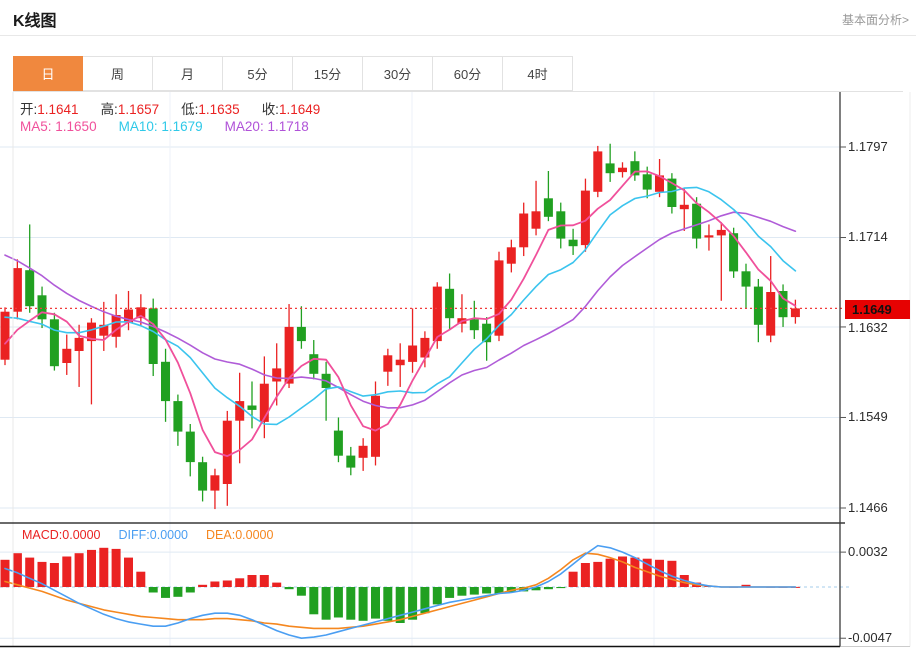 Image resolution: width=916 pixels, height=652 pixels. What do you see at coordinates (221, 535) in the screenshot?
I see `dea-label: DEA:` at bounding box center [221, 535].